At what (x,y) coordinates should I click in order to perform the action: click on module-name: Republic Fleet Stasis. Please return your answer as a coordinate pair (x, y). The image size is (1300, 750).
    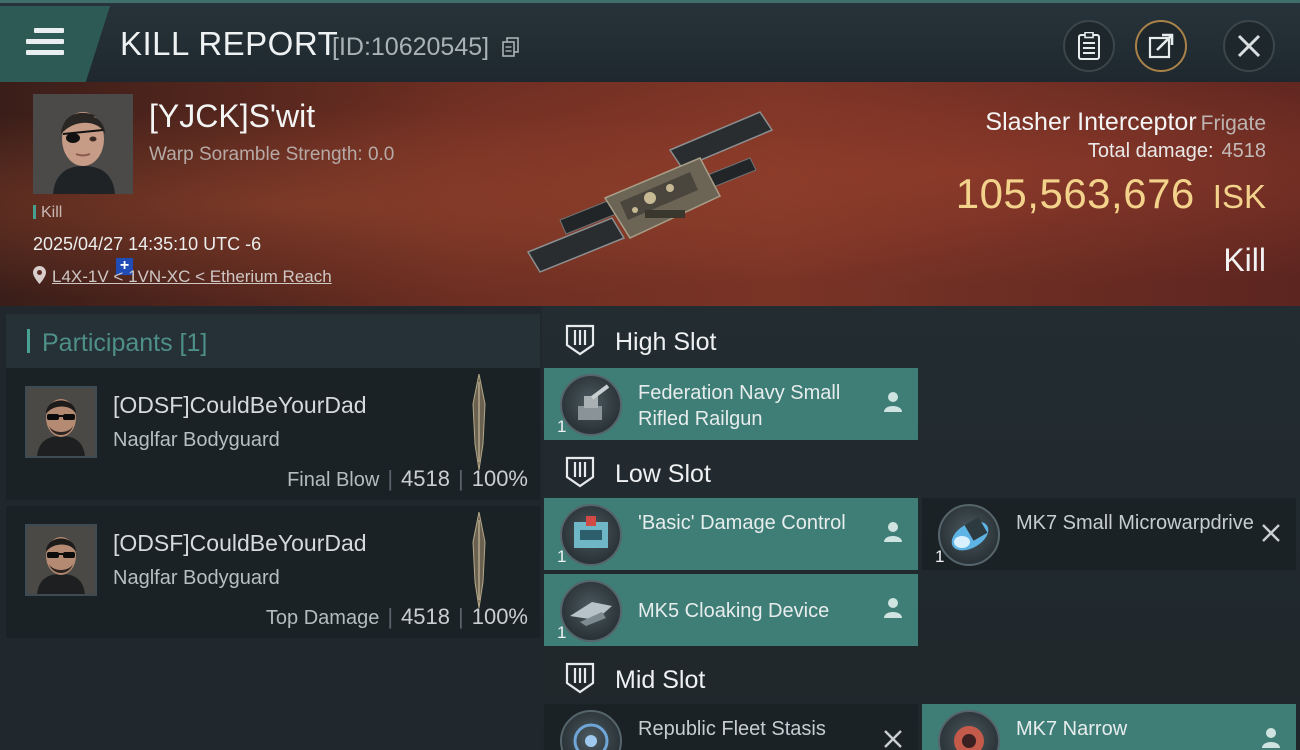
    Looking at the image, I should click on (732, 729).